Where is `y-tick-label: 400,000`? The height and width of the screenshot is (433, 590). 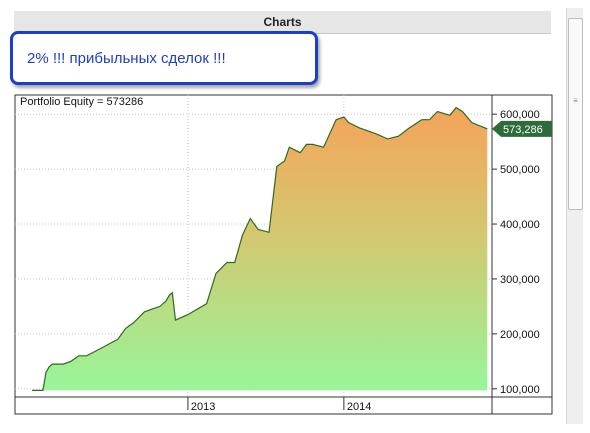 y-tick-label: 400,000 is located at coordinates (520, 225).